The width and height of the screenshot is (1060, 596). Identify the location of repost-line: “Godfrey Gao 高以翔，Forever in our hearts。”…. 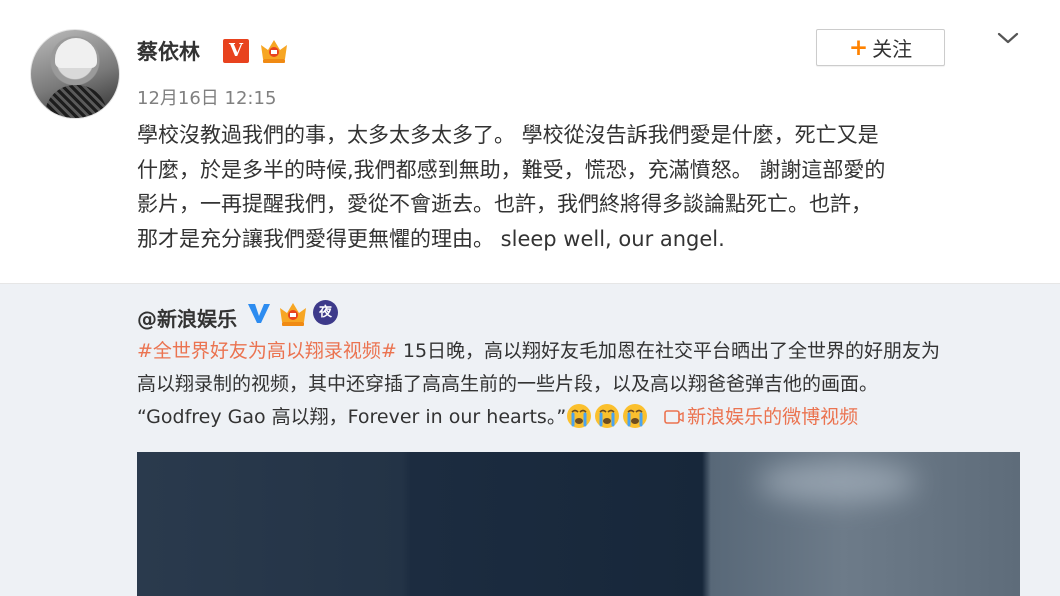
(587, 417).